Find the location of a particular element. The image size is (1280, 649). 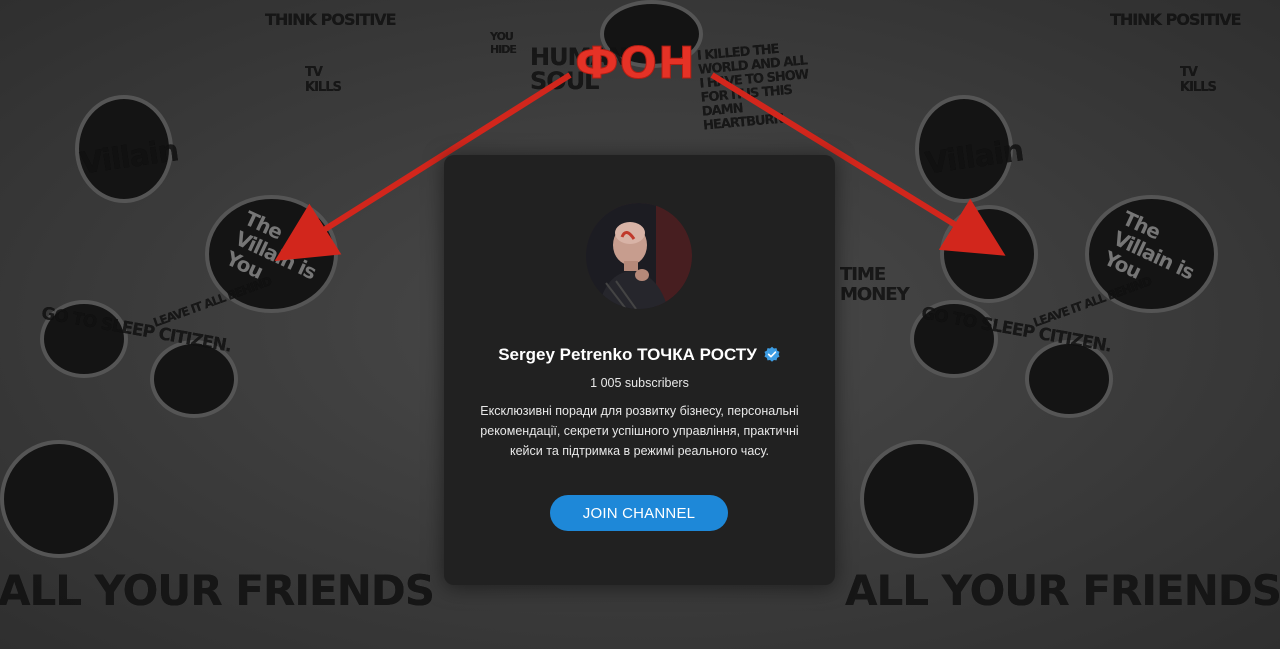

channel-title-row: Sergey Petrenko ТОЧКА РОСТУ is located at coordinates (639, 355).